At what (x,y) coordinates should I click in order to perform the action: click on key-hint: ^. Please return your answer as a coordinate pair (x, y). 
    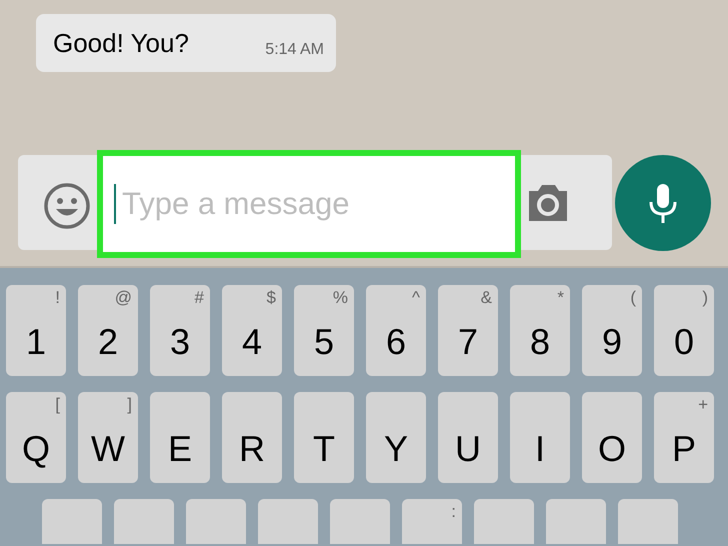
    Looking at the image, I should click on (416, 297).